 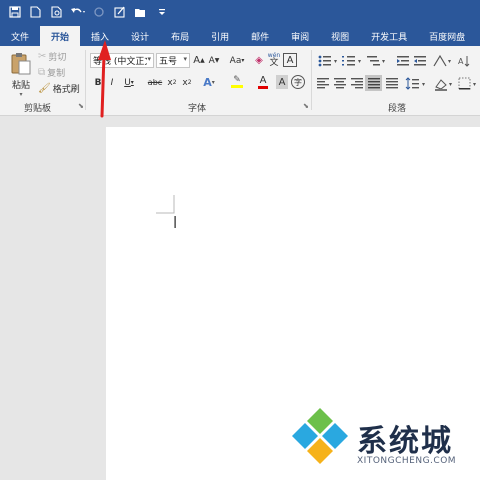 I want to click on bullets-icon, so click(x=324, y=61).